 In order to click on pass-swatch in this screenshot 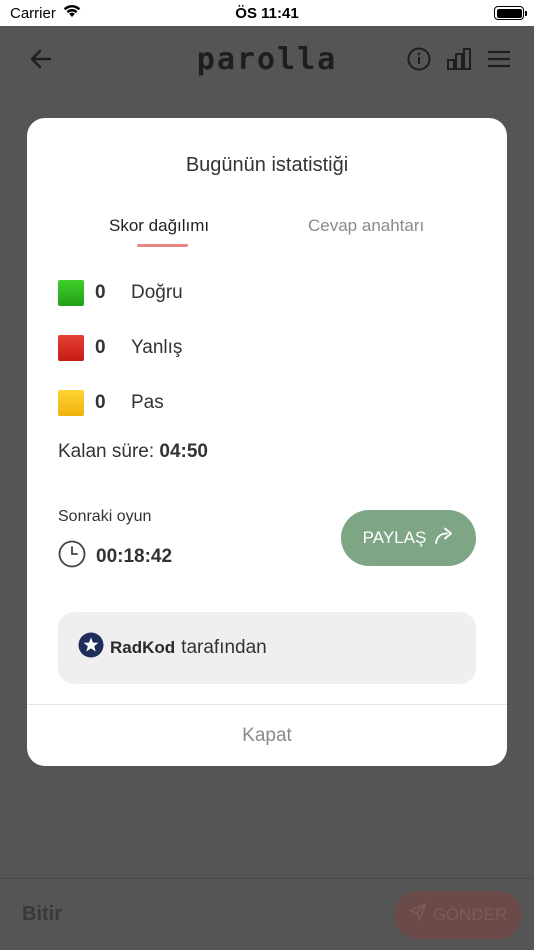, I will do `click(71, 403)`.